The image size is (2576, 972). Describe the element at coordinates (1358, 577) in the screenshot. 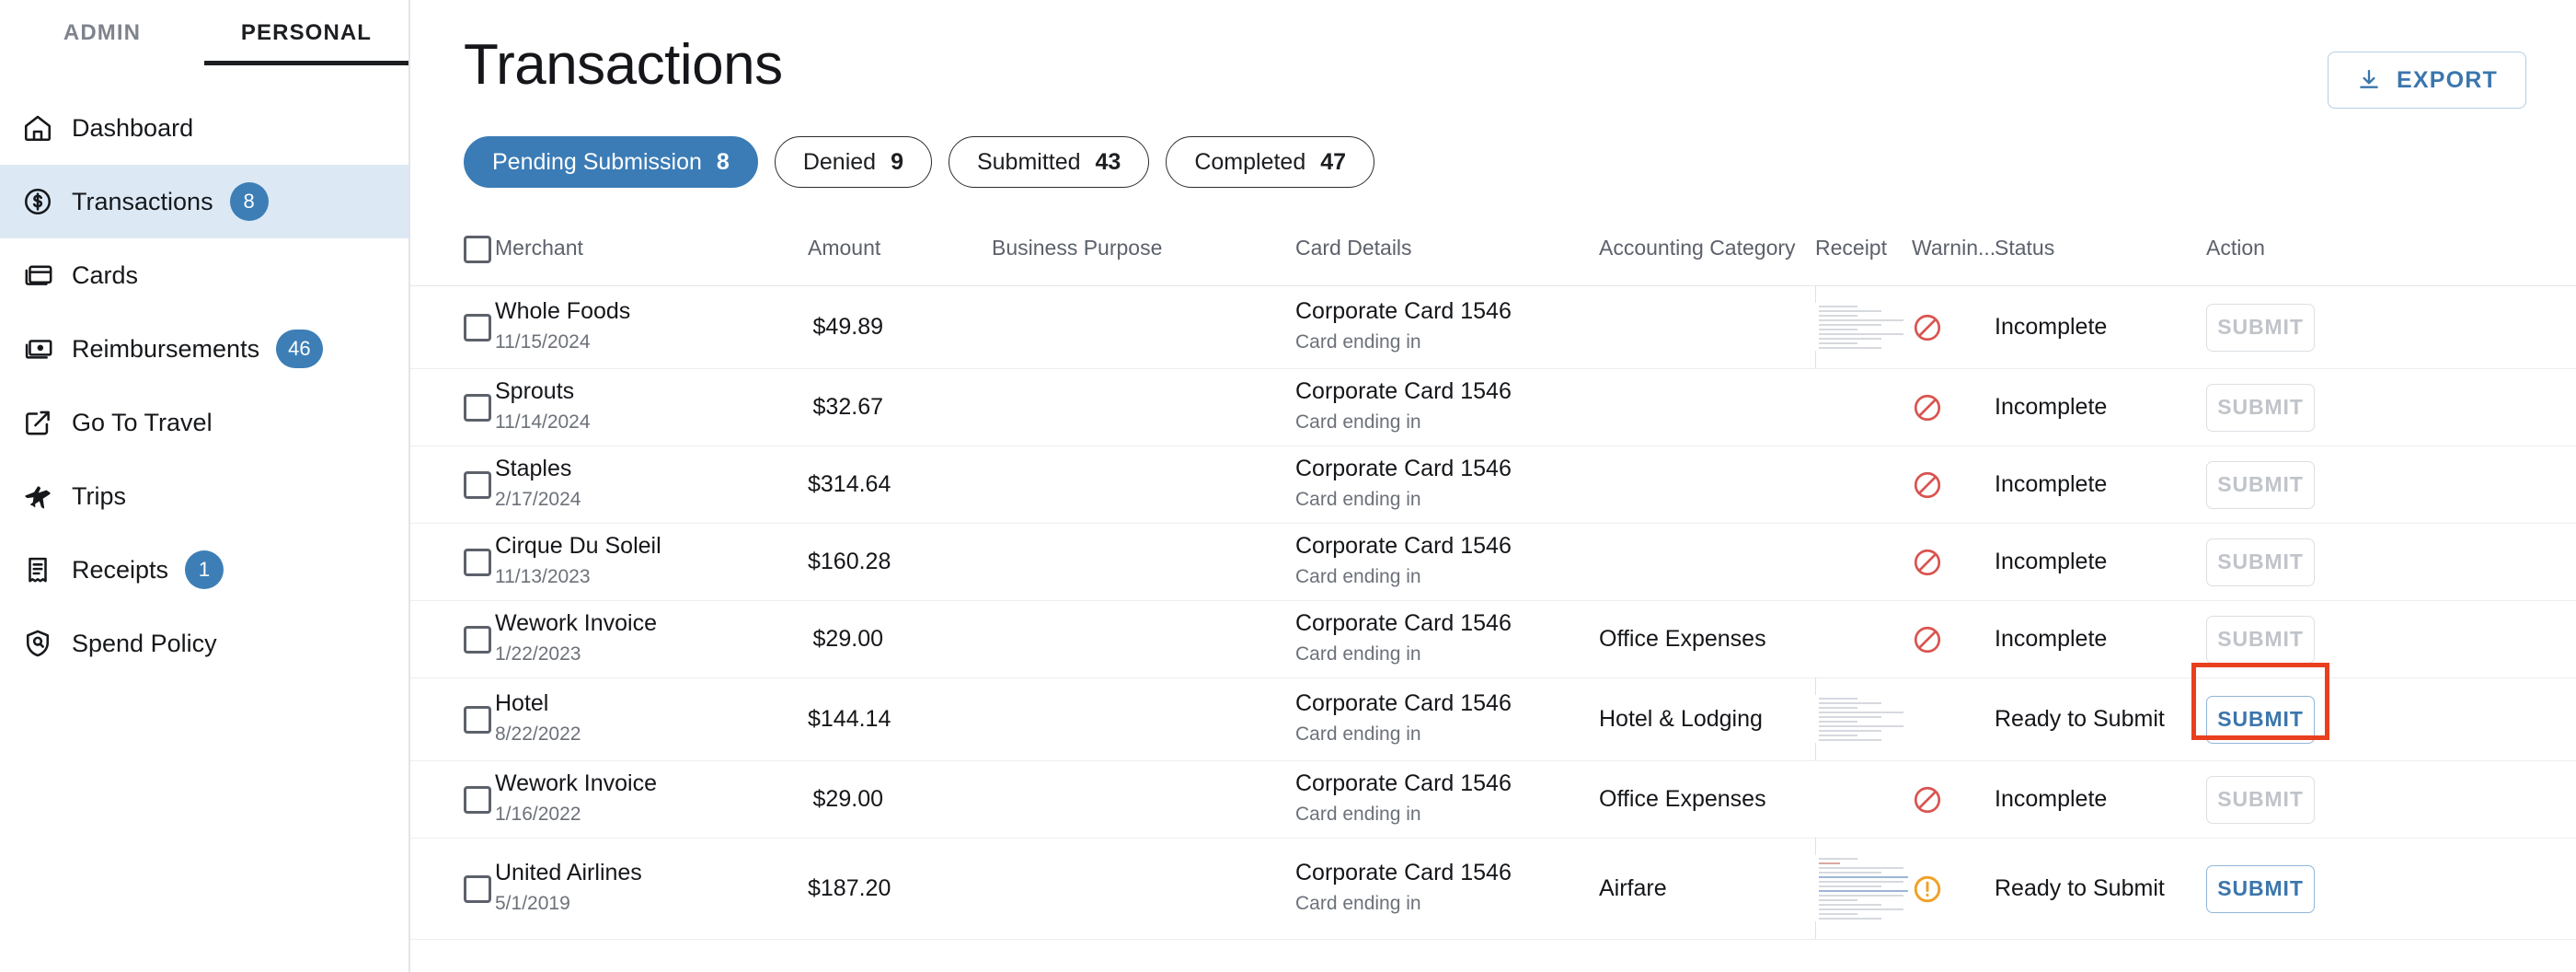

I see `card-ending: Card ending in` at that location.